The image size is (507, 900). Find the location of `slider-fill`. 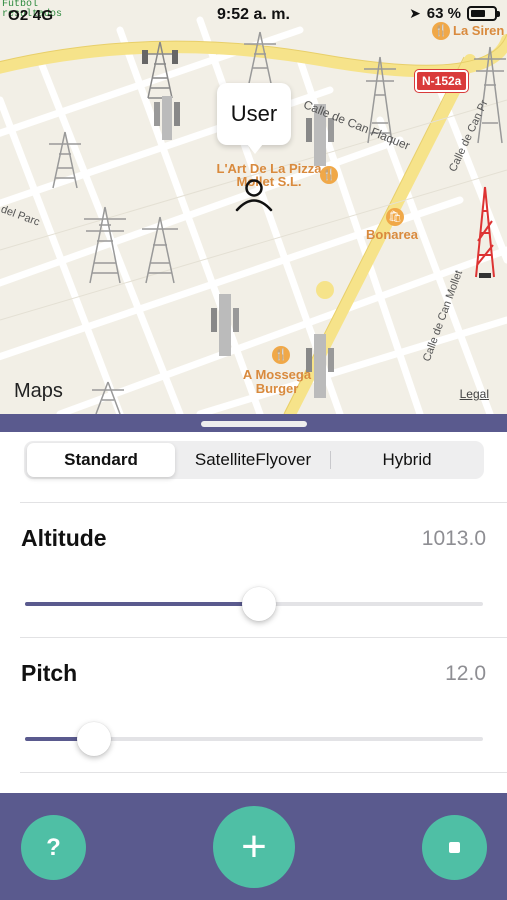

slider-fill is located at coordinates (142, 604).